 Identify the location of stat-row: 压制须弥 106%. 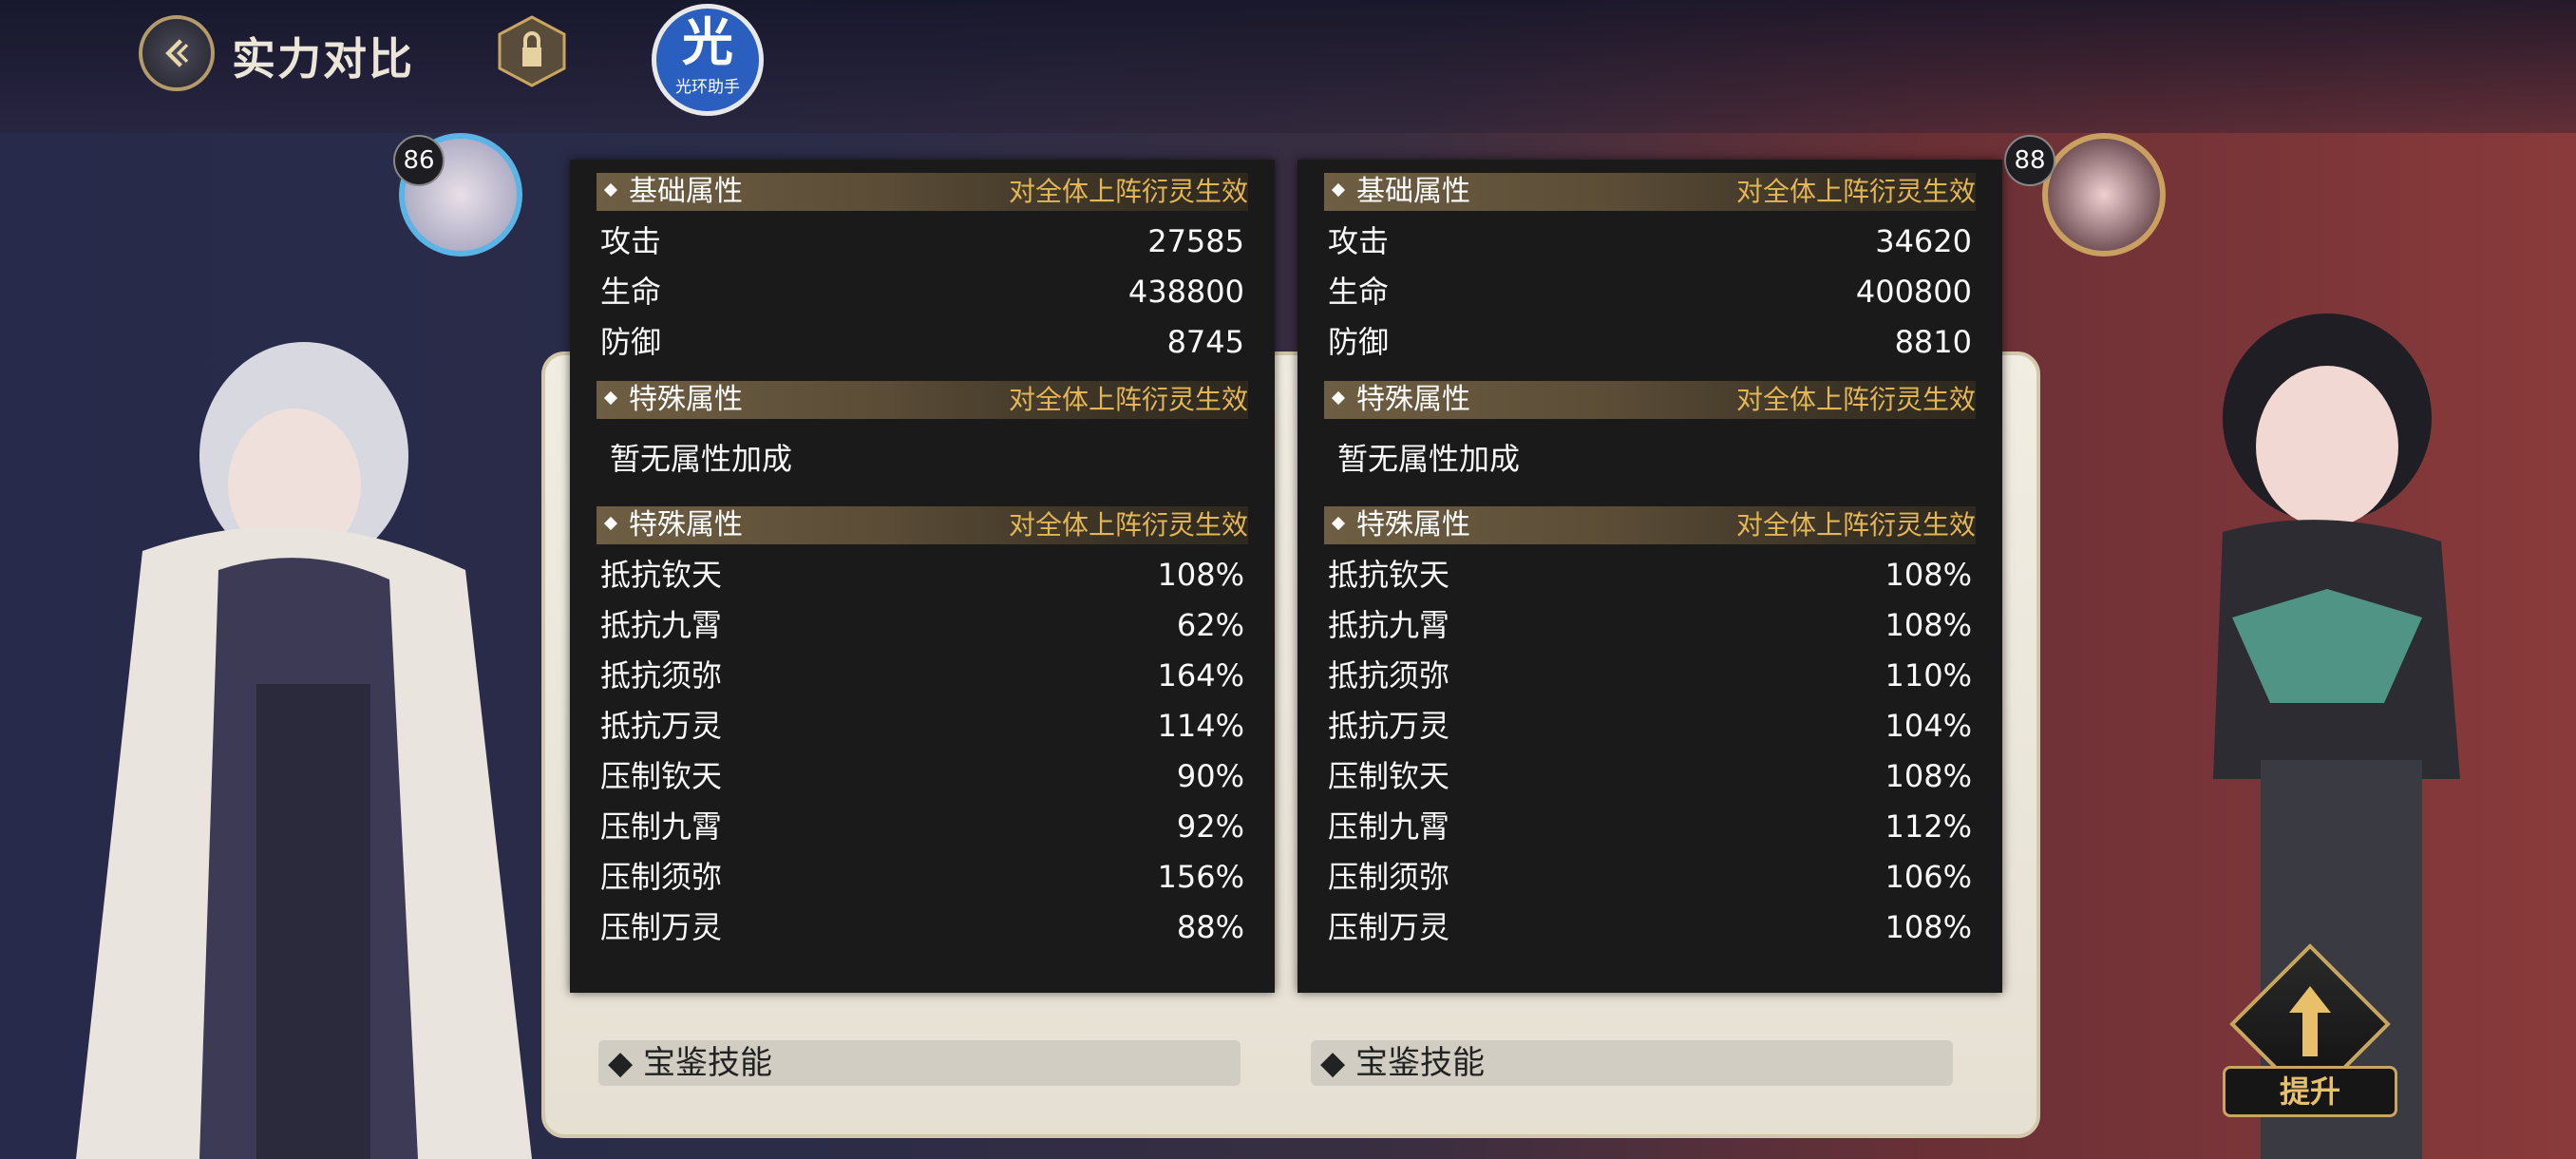
(1650, 877).